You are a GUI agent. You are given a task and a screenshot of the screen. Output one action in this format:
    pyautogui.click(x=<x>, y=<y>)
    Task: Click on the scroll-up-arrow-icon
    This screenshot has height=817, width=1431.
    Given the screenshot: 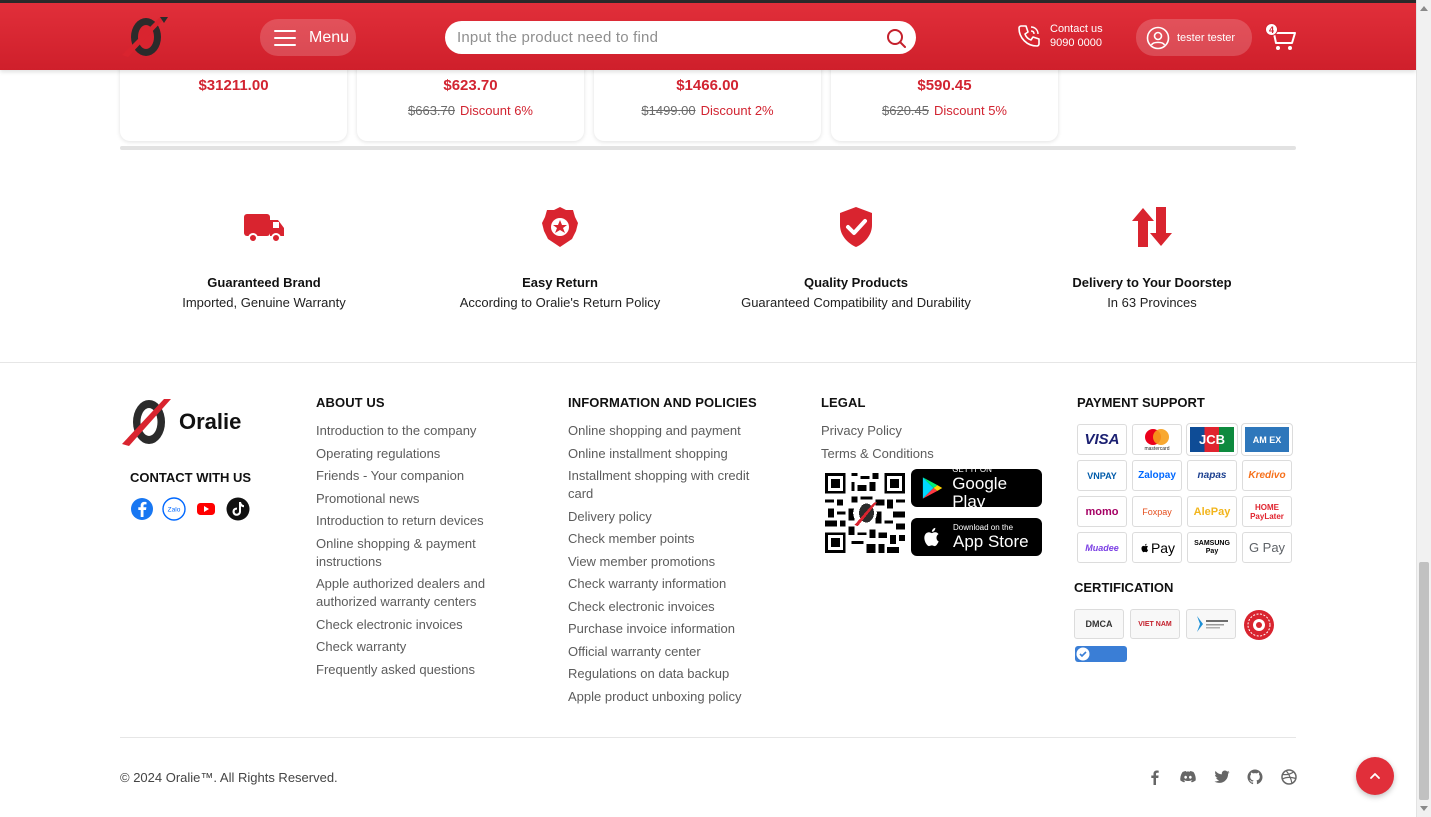 What is the action you would take?
    pyautogui.click(x=1424, y=8)
    